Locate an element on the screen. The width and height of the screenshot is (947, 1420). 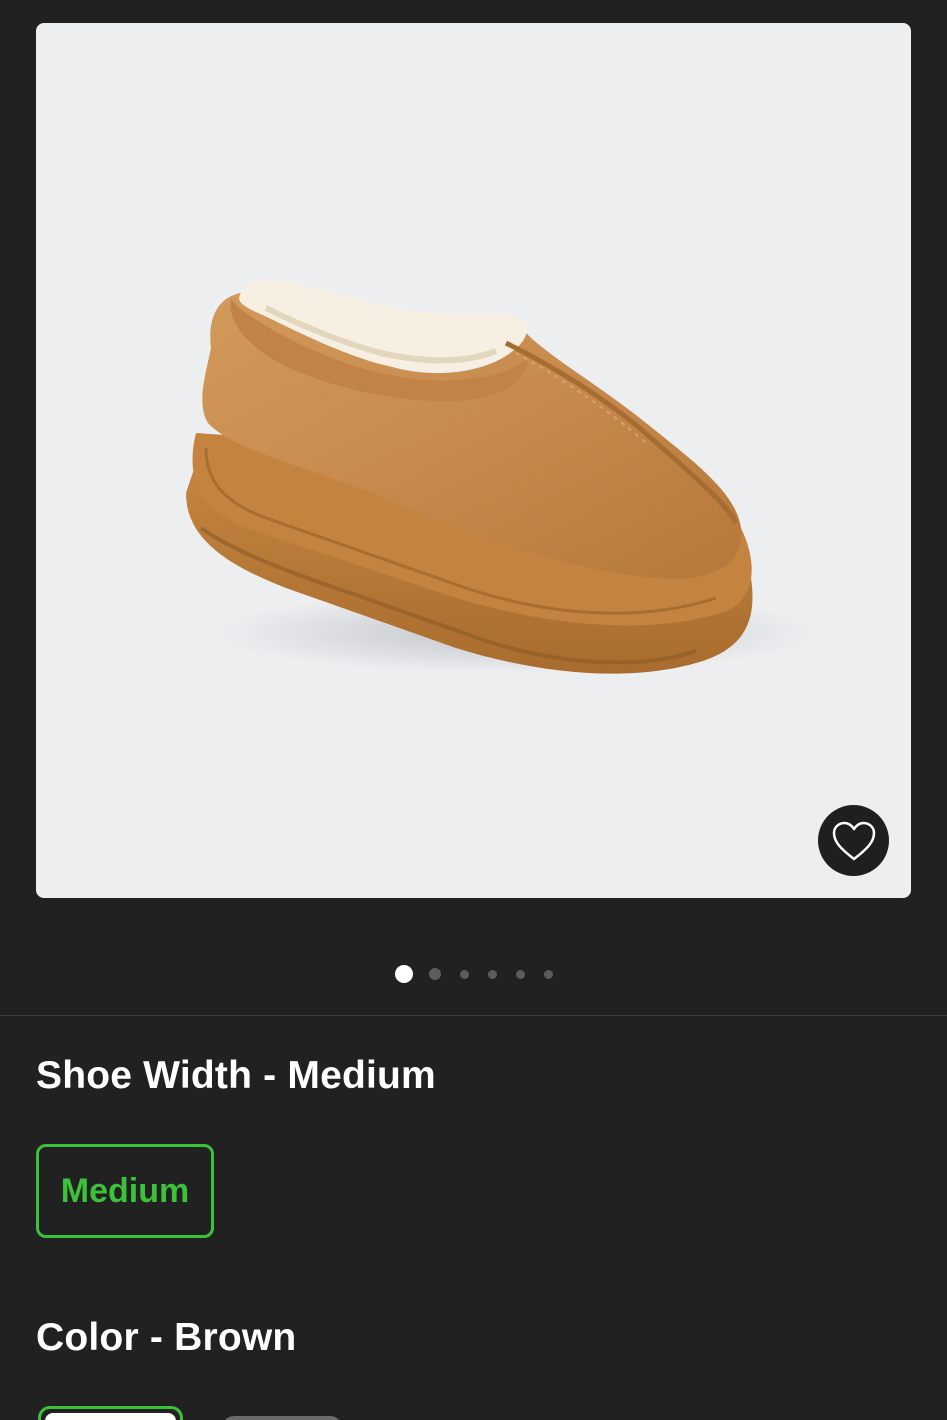
color-swatch-brown is located at coordinates (110, 1413).